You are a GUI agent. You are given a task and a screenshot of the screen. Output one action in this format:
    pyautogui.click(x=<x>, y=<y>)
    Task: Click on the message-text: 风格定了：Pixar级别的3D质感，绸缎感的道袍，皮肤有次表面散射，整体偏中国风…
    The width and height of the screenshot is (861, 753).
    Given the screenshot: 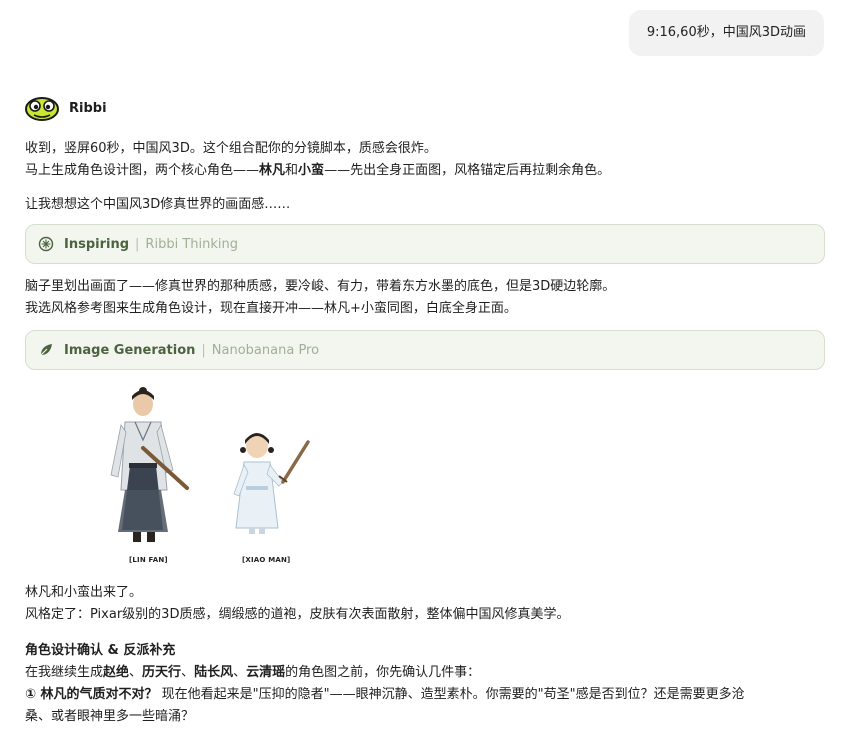 What is the action you would take?
    pyautogui.click(x=297, y=614)
    